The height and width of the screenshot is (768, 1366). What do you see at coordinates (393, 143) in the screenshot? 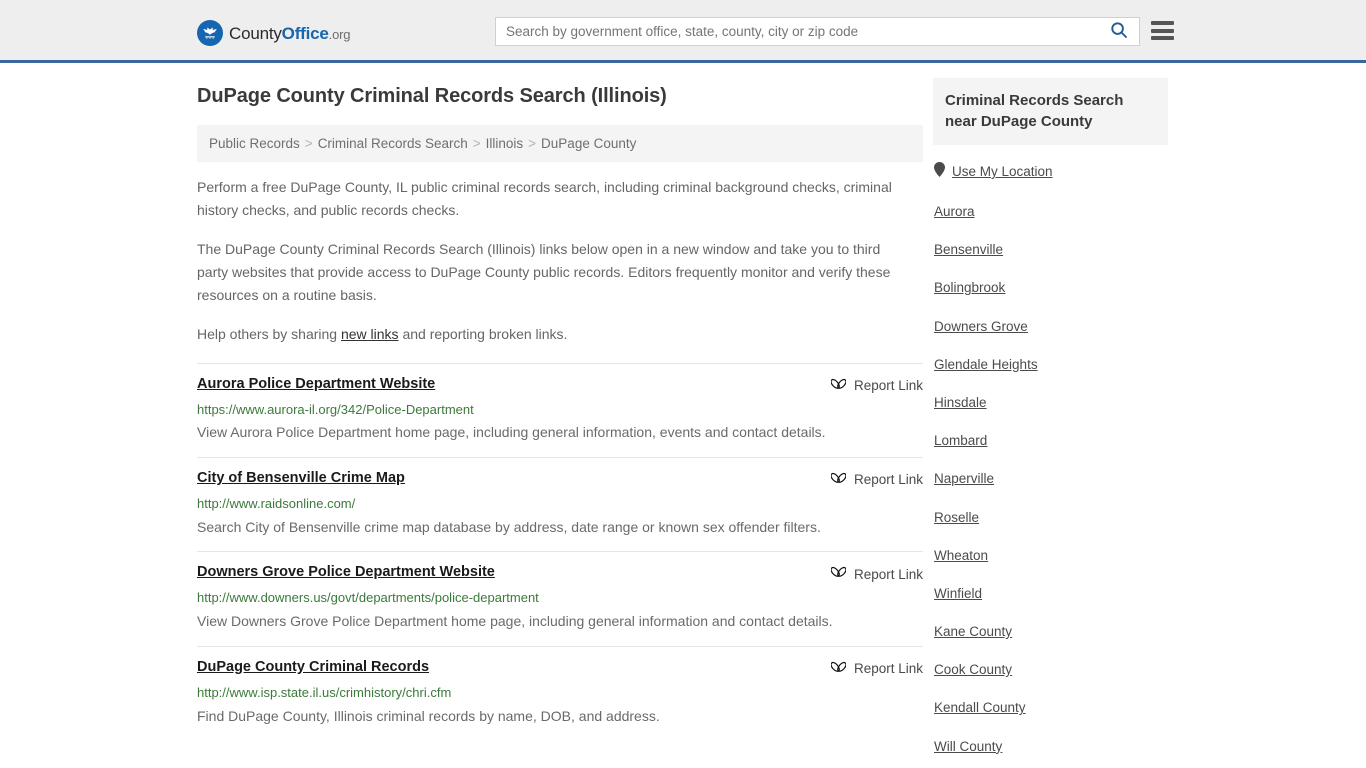
I see `breadcrumb-item-criminal-records-search: Criminal Records Search` at bounding box center [393, 143].